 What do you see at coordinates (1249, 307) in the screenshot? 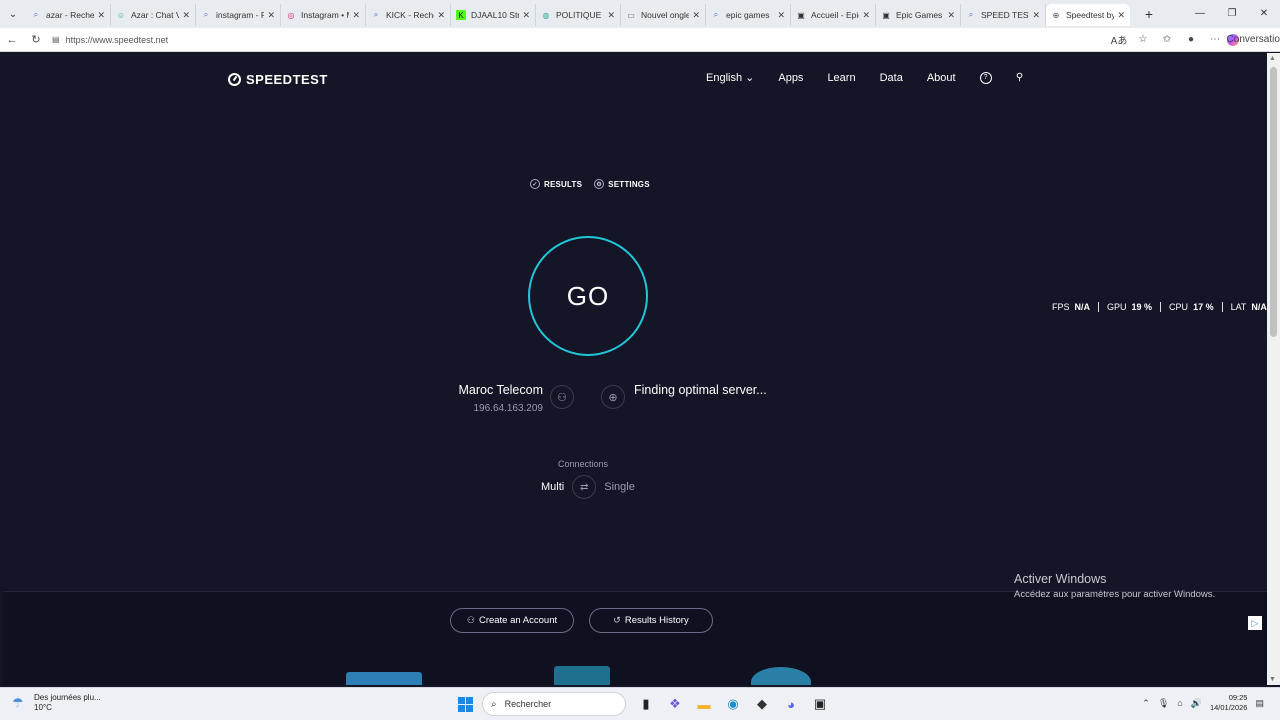
I see `lat-stat: LAT N/A` at bounding box center [1249, 307].